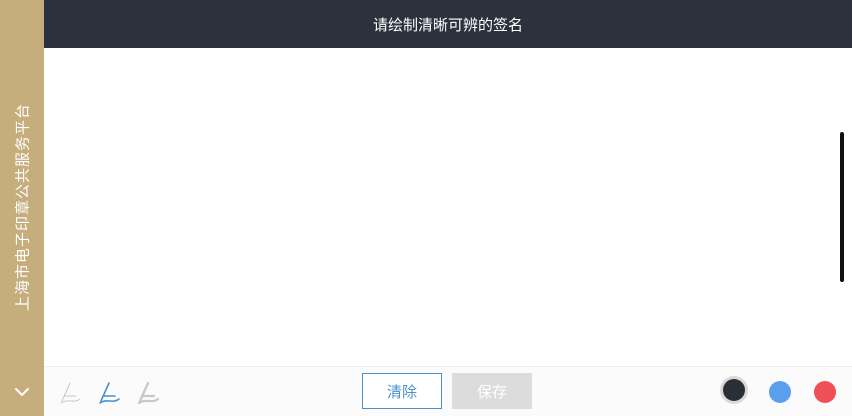 The width and height of the screenshot is (852, 416). What do you see at coordinates (149, 392) in the screenshot?
I see `thick-pen-icon` at bounding box center [149, 392].